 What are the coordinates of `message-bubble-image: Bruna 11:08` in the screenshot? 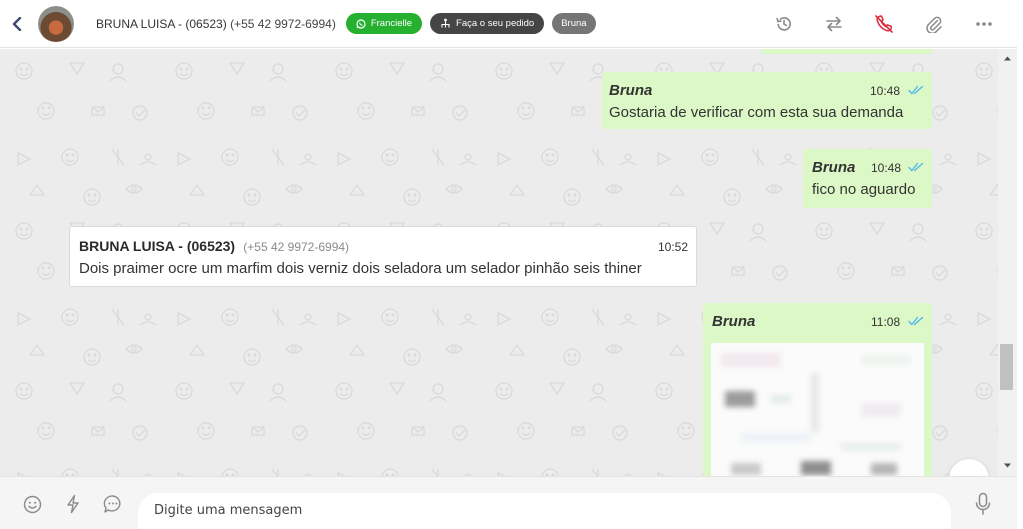 It's located at (817, 389).